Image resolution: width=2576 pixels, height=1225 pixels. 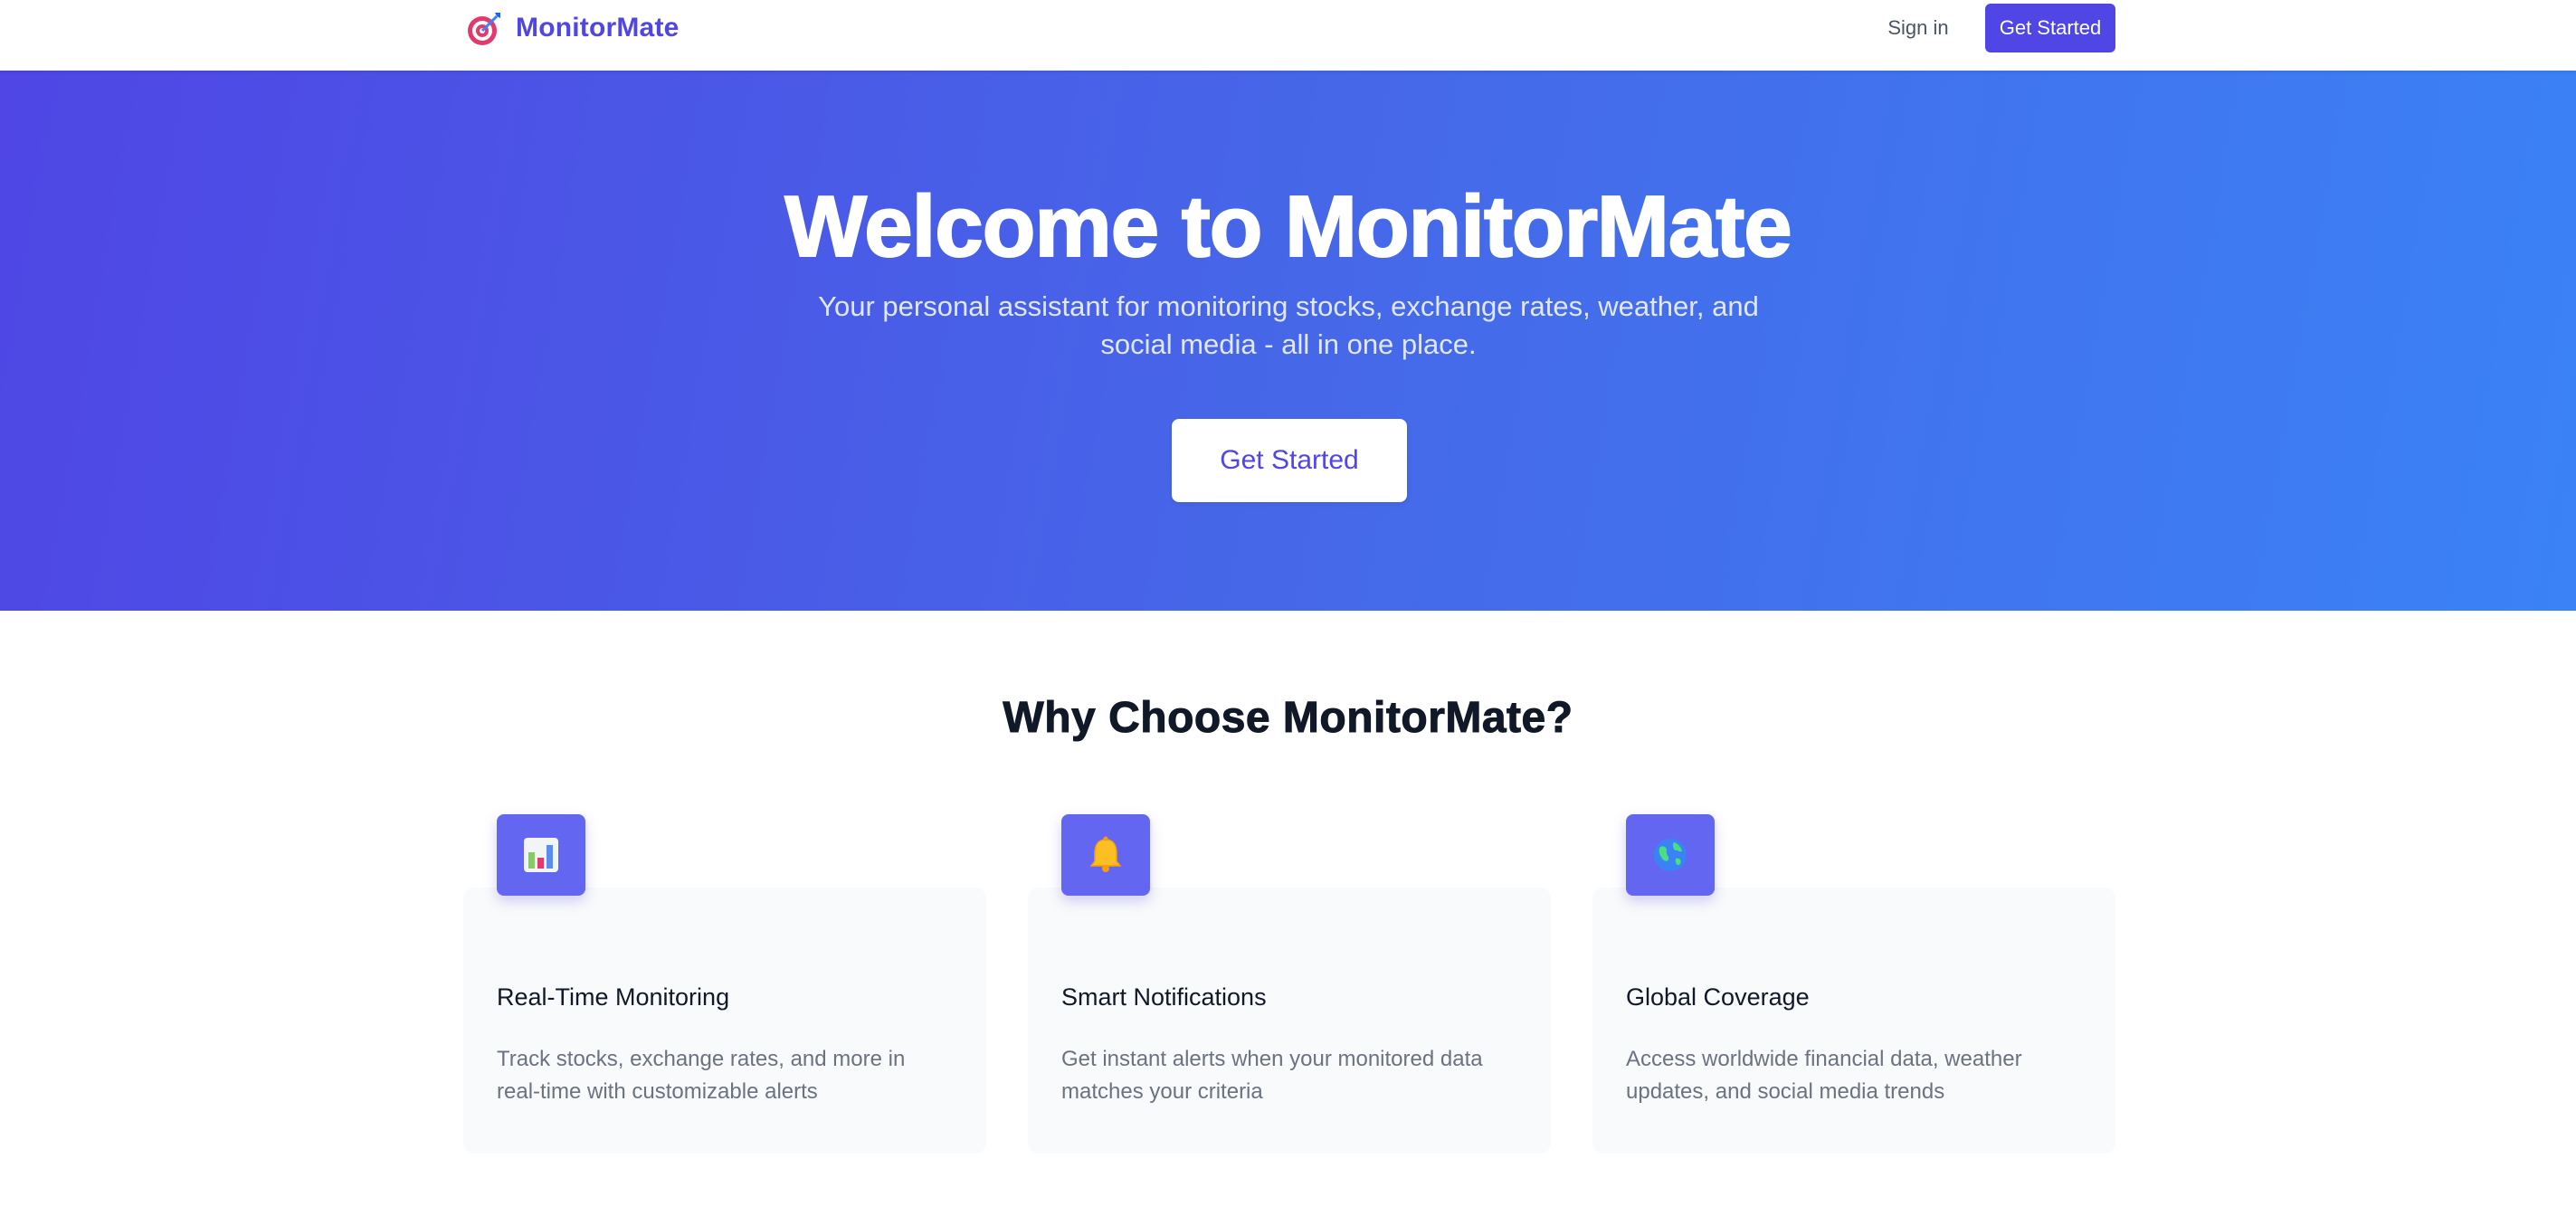 I want to click on feature-card-title: Global Coverage, so click(x=1718, y=997).